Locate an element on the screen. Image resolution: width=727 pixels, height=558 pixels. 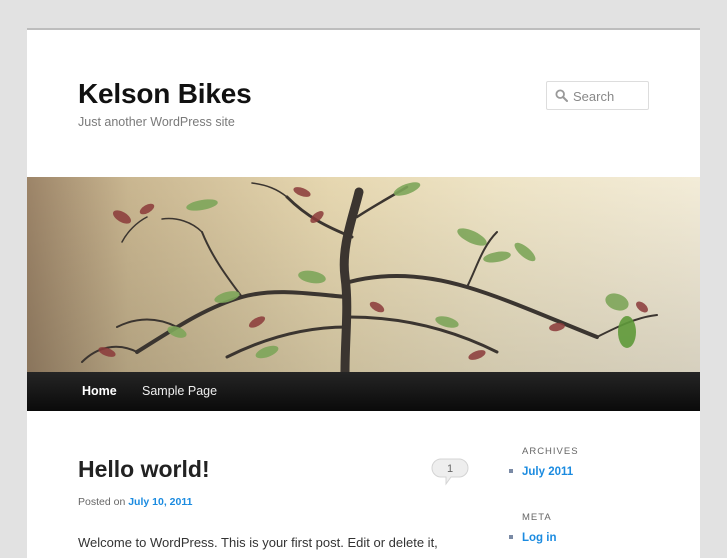
archive-link-july-2011: July 2011 is located at coordinates (547, 472).